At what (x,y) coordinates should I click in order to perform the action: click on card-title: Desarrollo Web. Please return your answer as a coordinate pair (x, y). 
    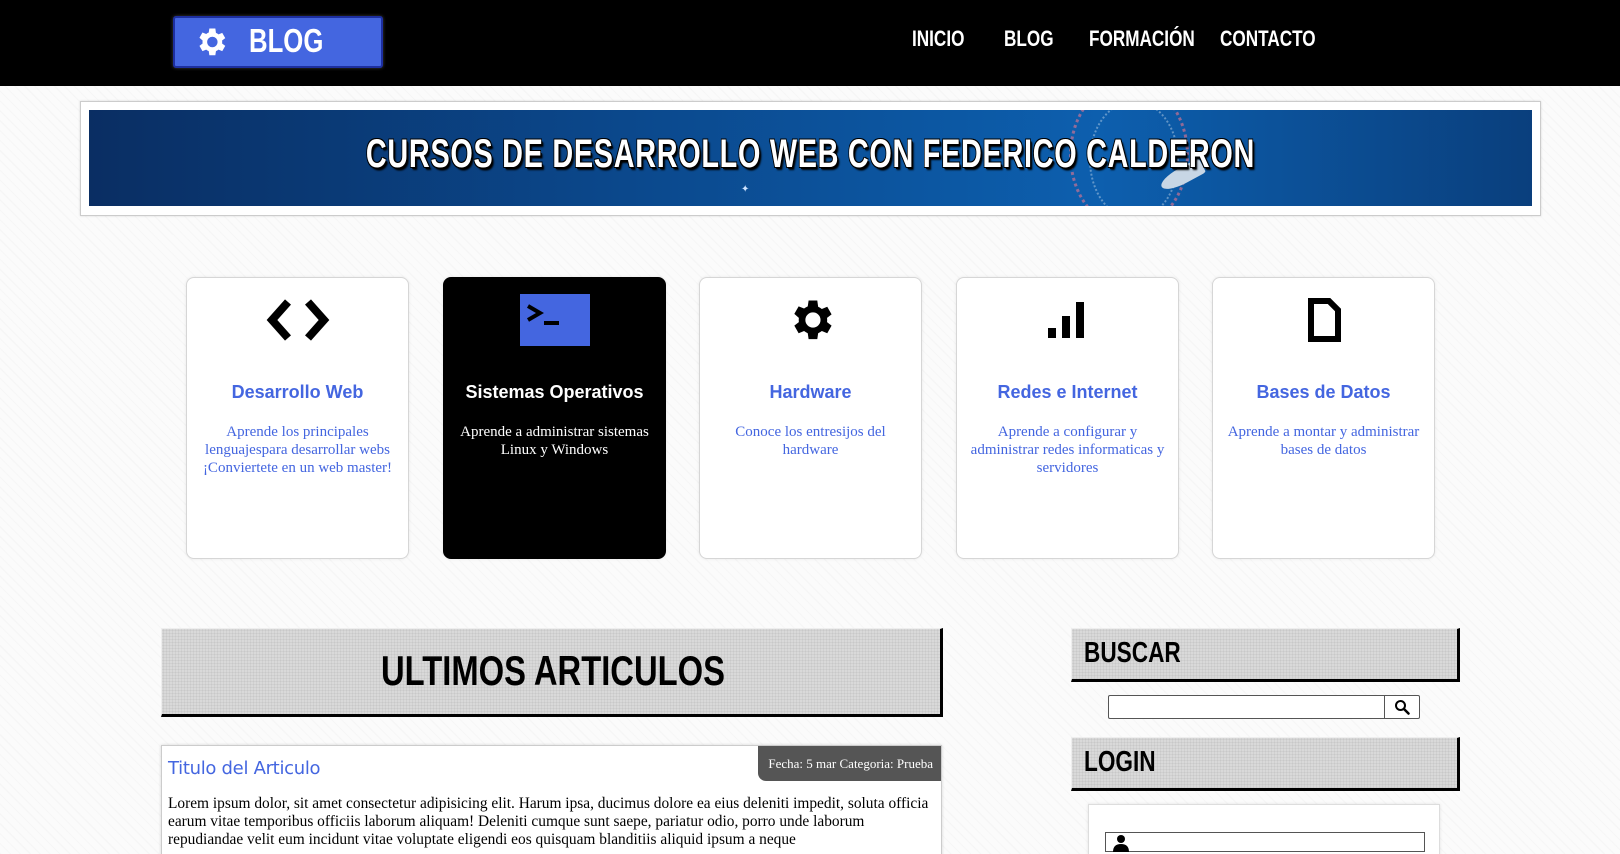
    Looking at the image, I should click on (297, 392).